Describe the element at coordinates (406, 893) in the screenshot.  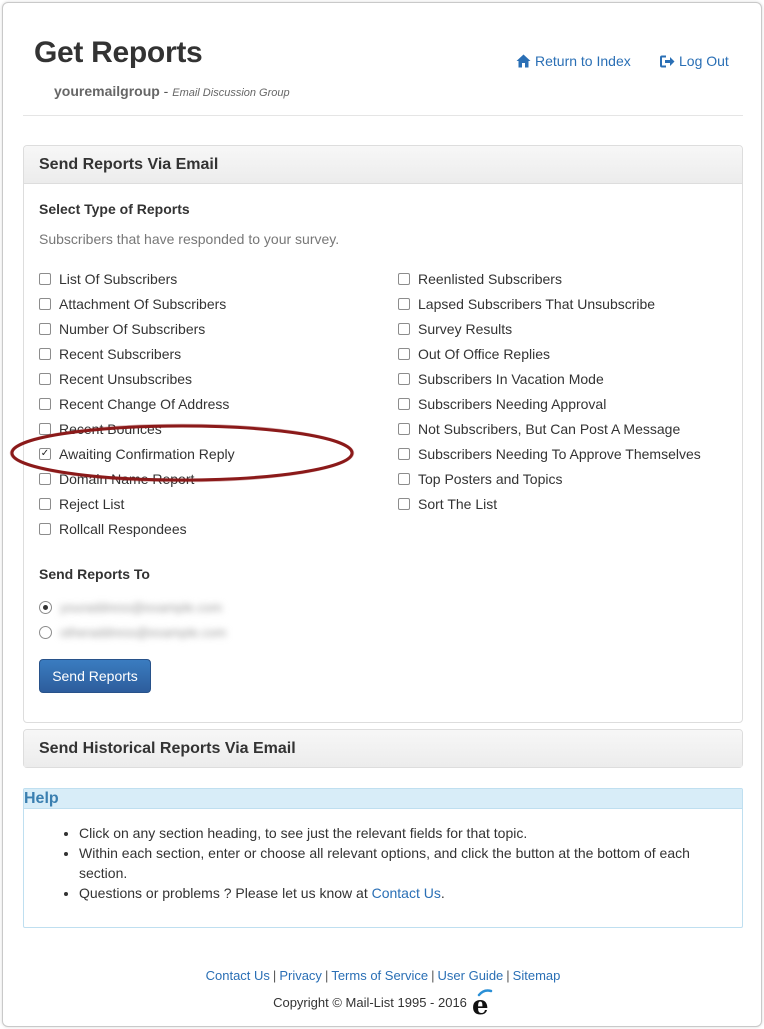
I see `help-contact-us-link: Contact Us` at that location.